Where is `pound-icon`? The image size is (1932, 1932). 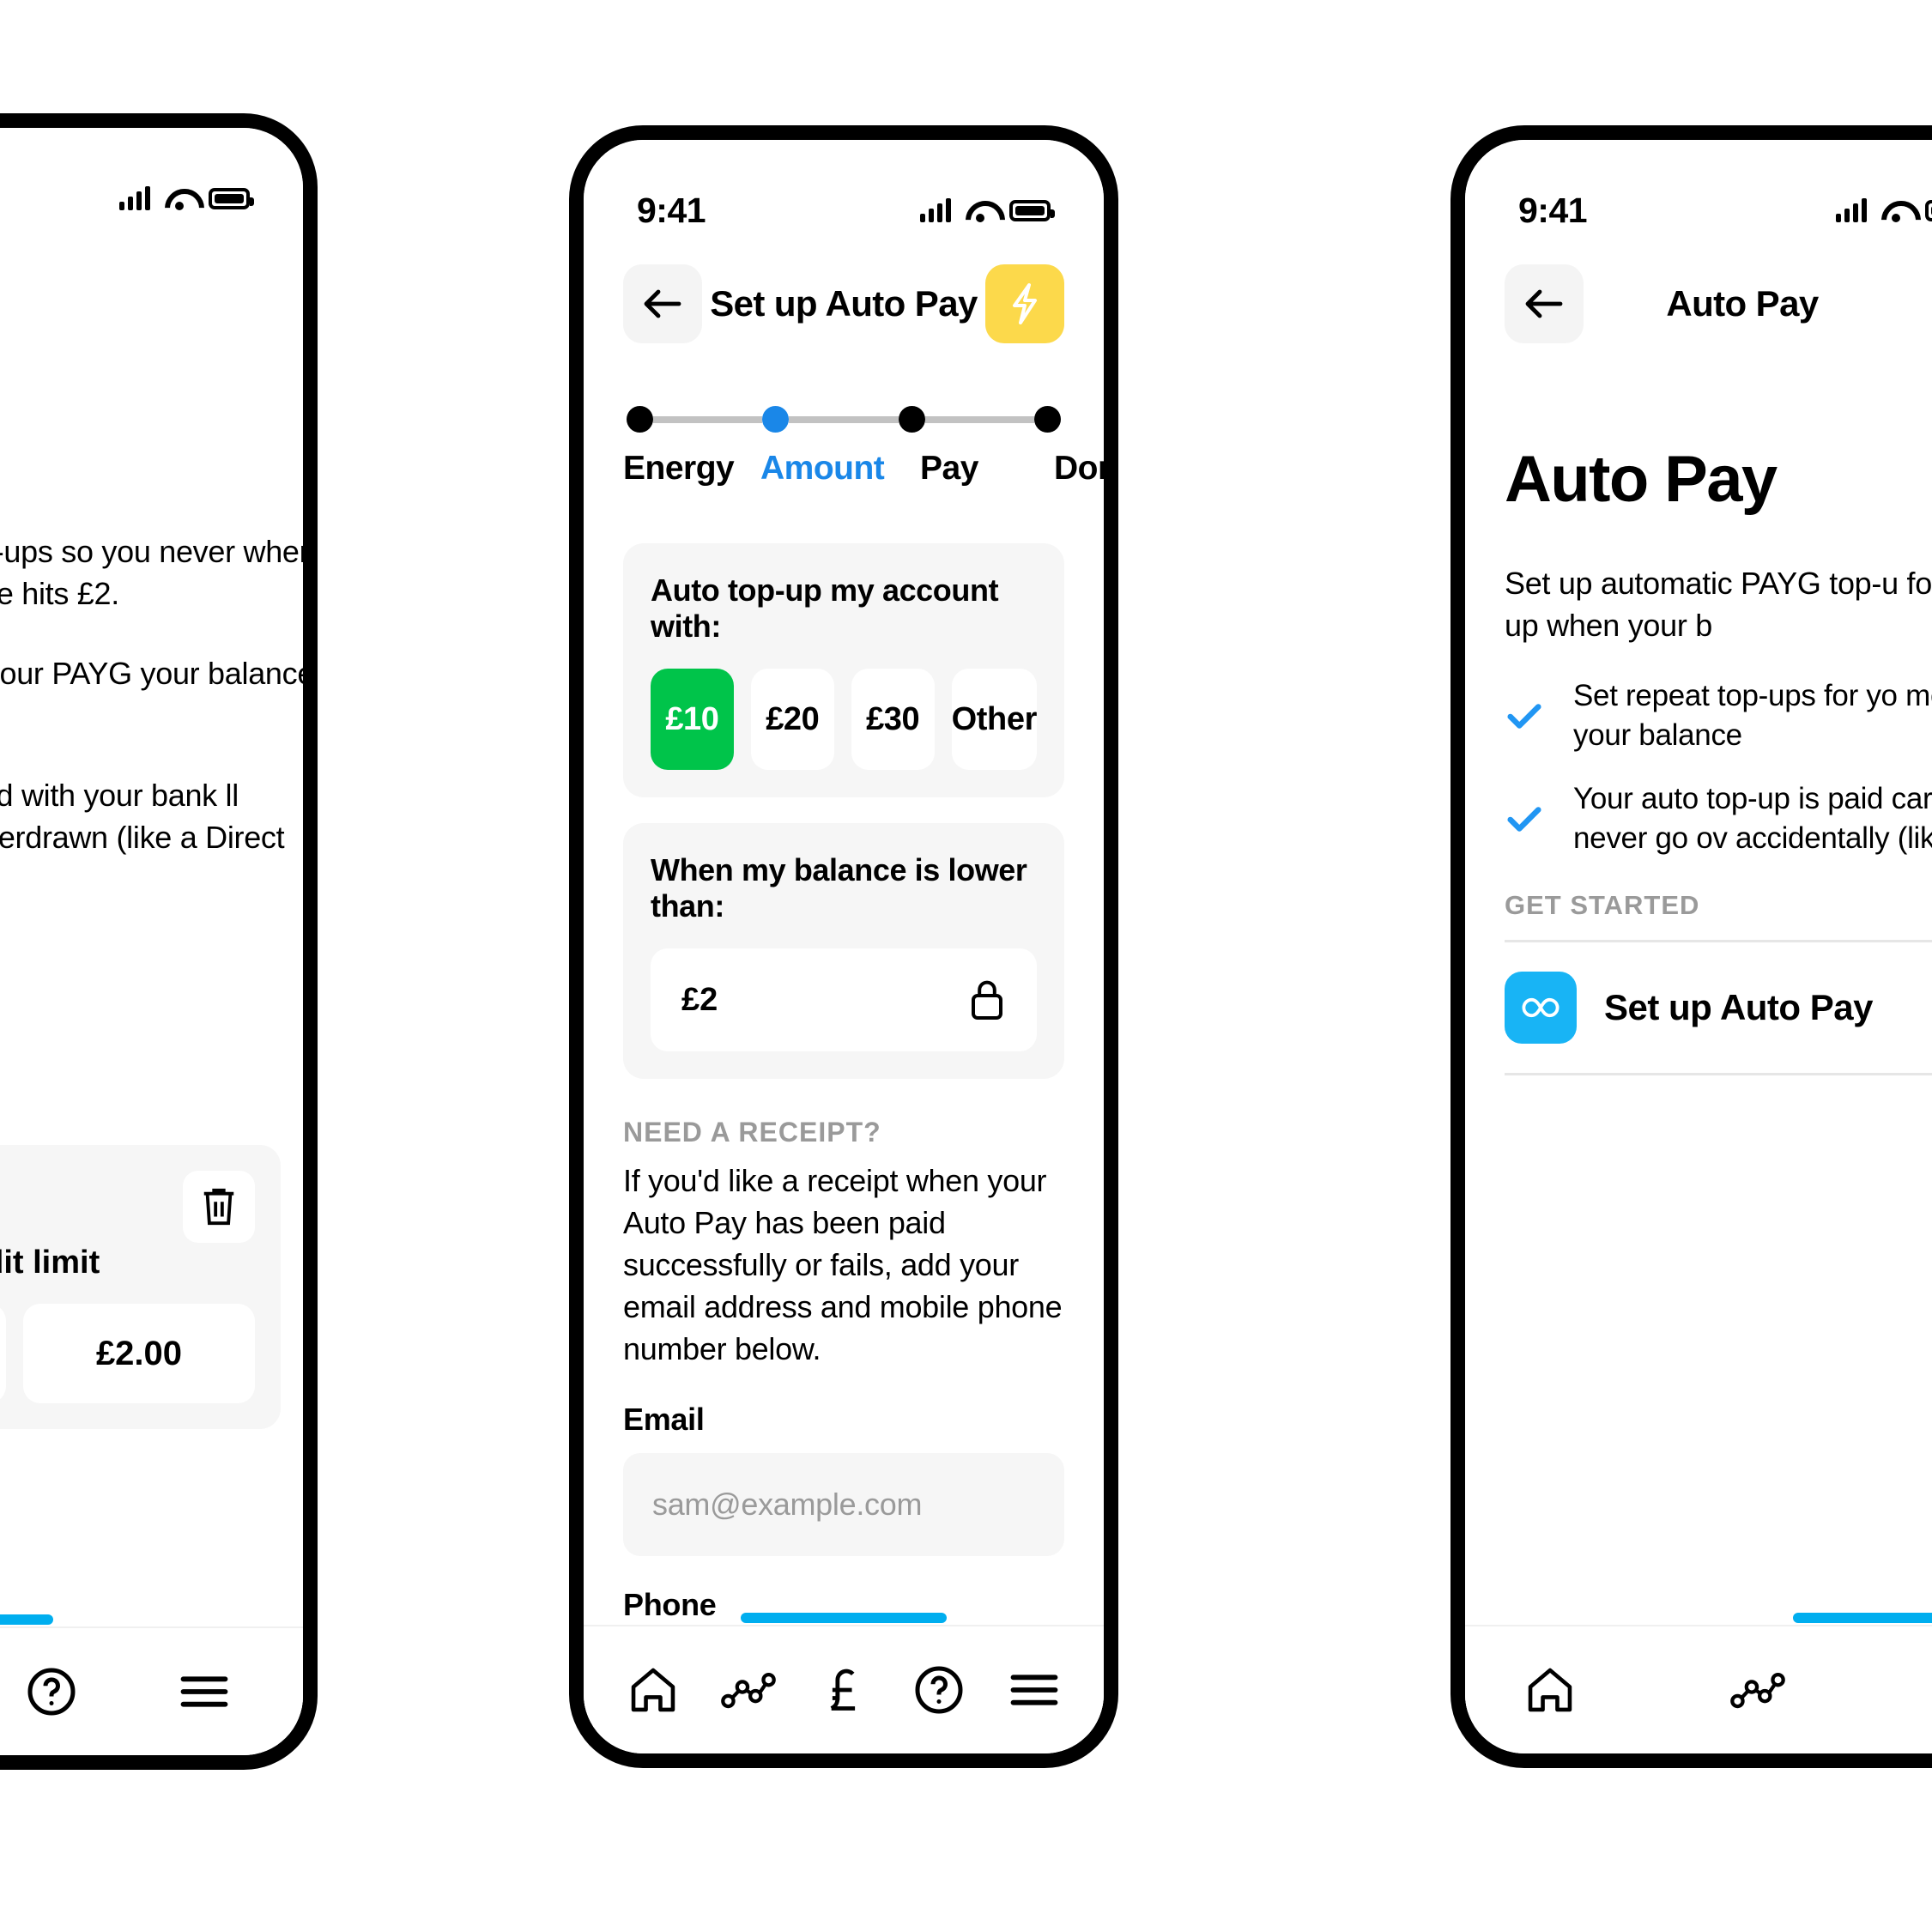
pound-icon is located at coordinates (843, 1690).